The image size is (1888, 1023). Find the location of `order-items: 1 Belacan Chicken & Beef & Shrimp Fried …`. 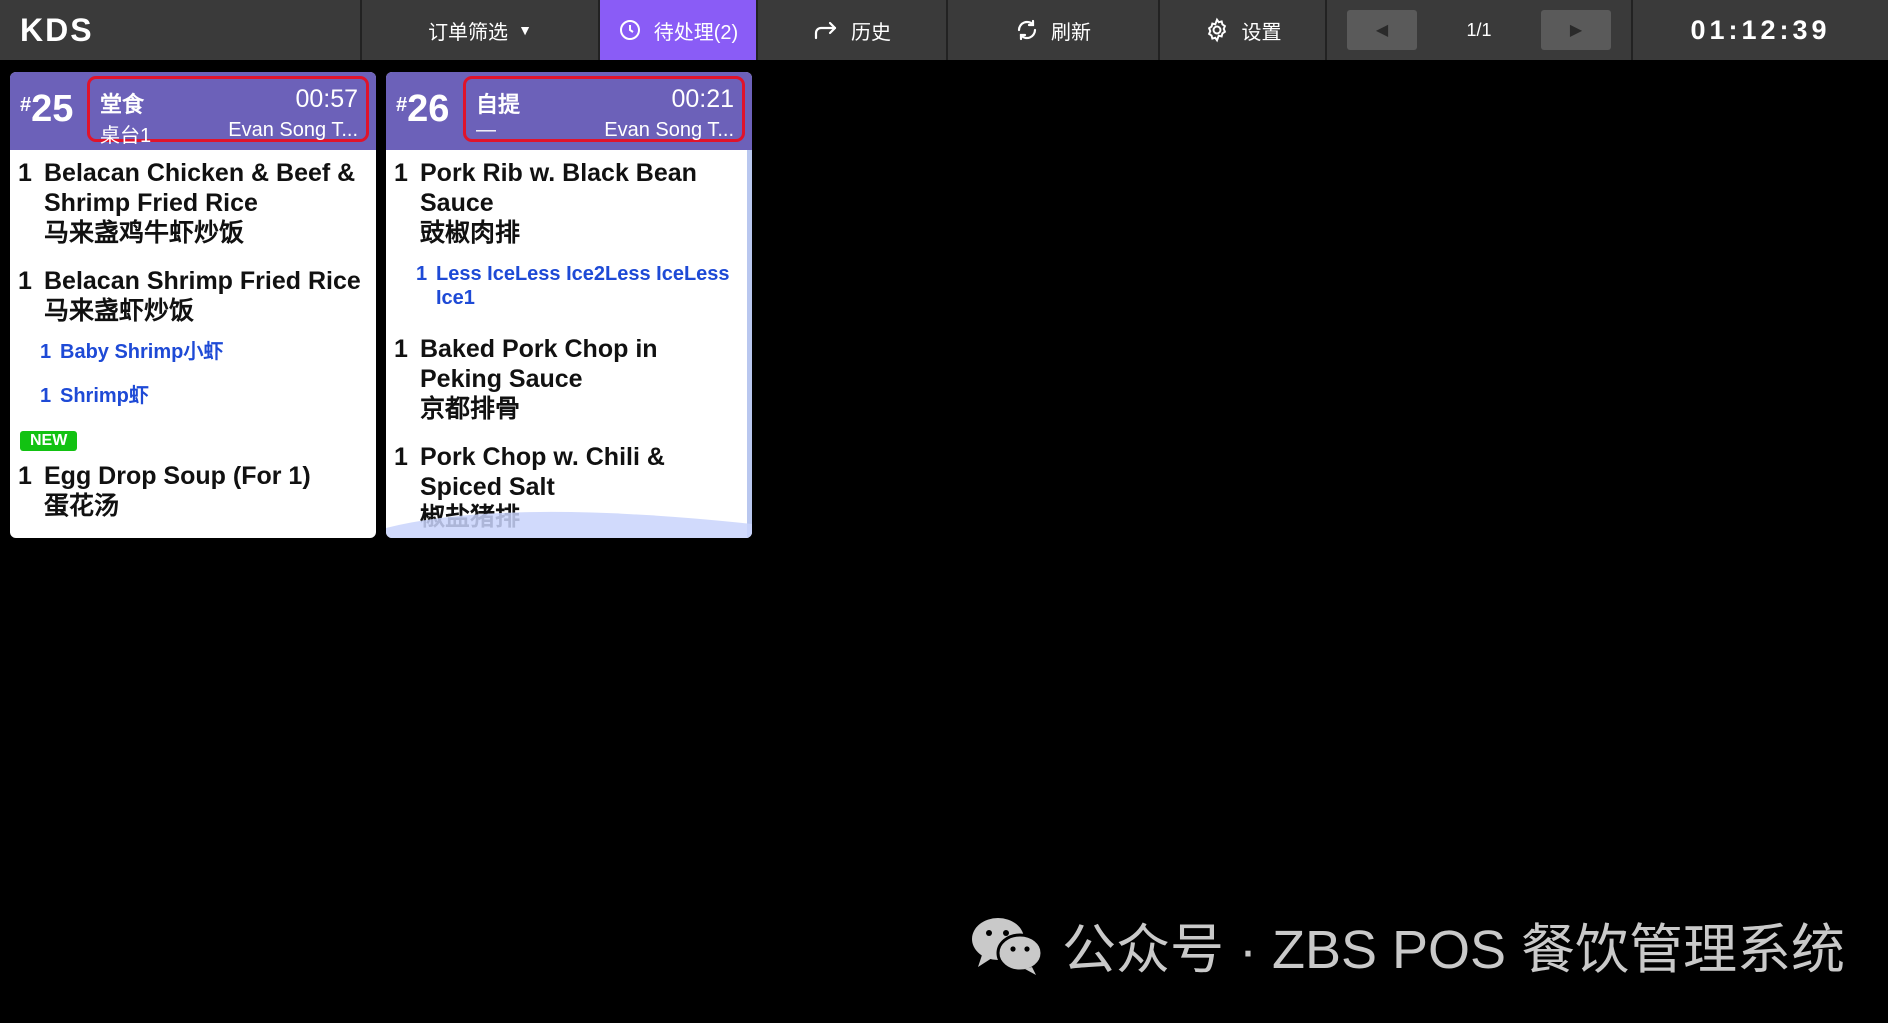

order-items: 1 Belacan Chicken & Beef & Shrimp Fried … is located at coordinates (193, 335).